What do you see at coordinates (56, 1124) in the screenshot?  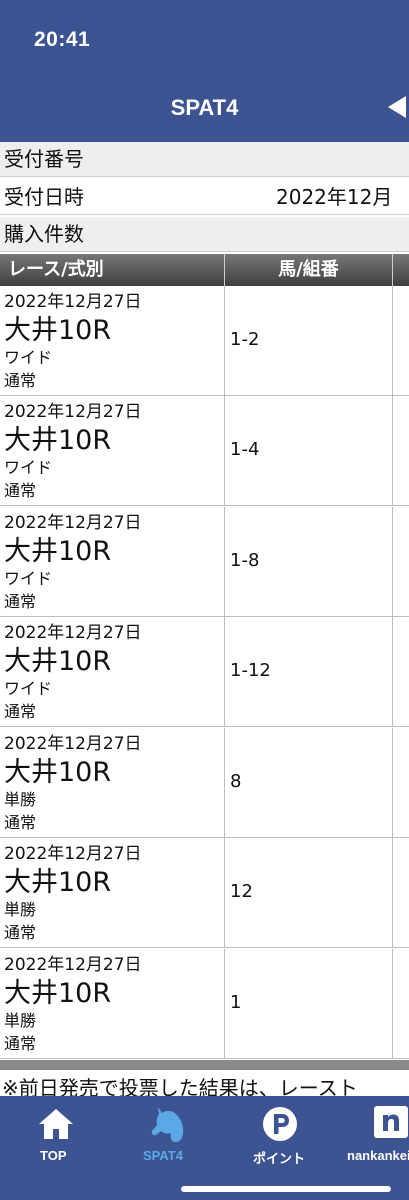 I see `home-icon` at bounding box center [56, 1124].